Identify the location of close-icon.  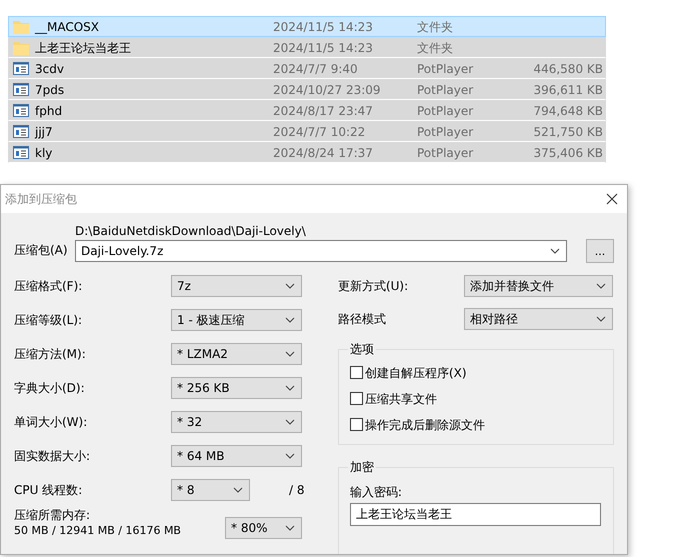
(612, 199).